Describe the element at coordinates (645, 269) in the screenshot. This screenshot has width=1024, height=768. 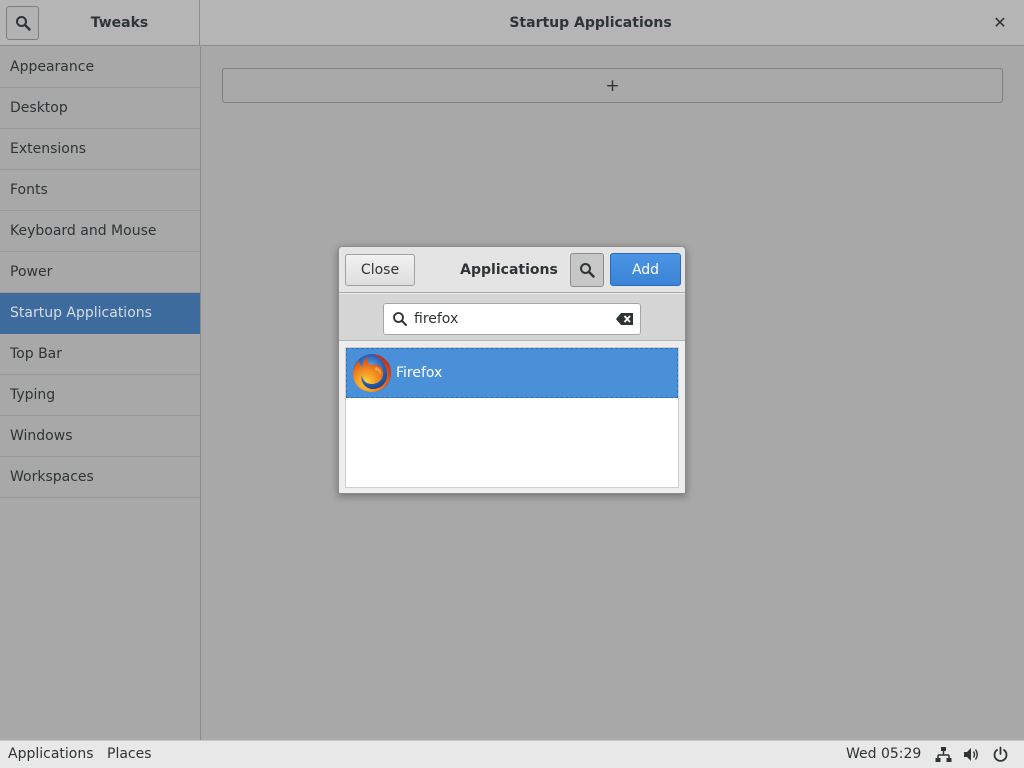
I see `dialog-add-button: Add` at that location.